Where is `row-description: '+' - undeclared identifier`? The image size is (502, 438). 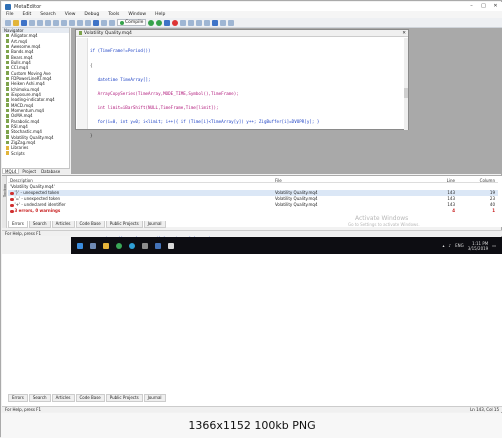 row-description: '+' - undeclared identifier is located at coordinates (40, 205).